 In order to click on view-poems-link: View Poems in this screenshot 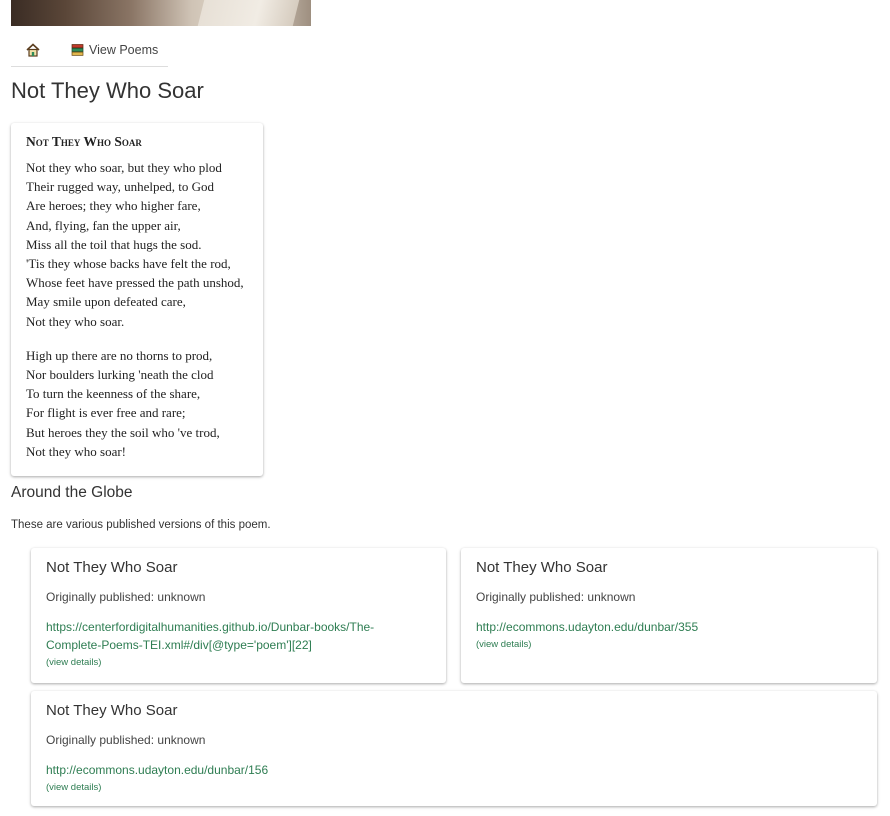, I will do `click(106, 50)`.